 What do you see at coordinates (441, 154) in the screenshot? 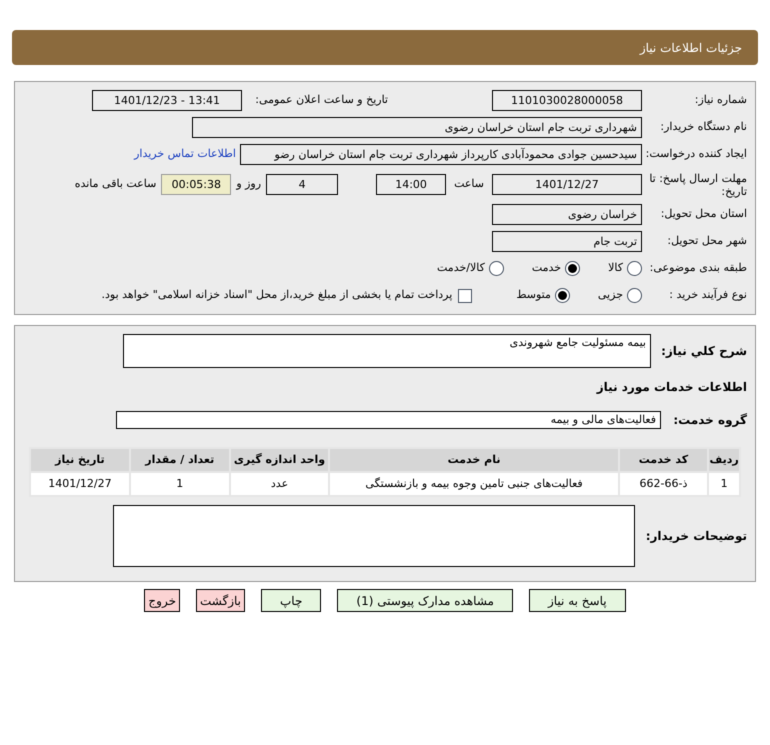
I see `requester-field: سیدحسین جوادی محمودآبادی کارپرداز شهرداری تربت جام استان خراسان رضو` at bounding box center [441, 154].